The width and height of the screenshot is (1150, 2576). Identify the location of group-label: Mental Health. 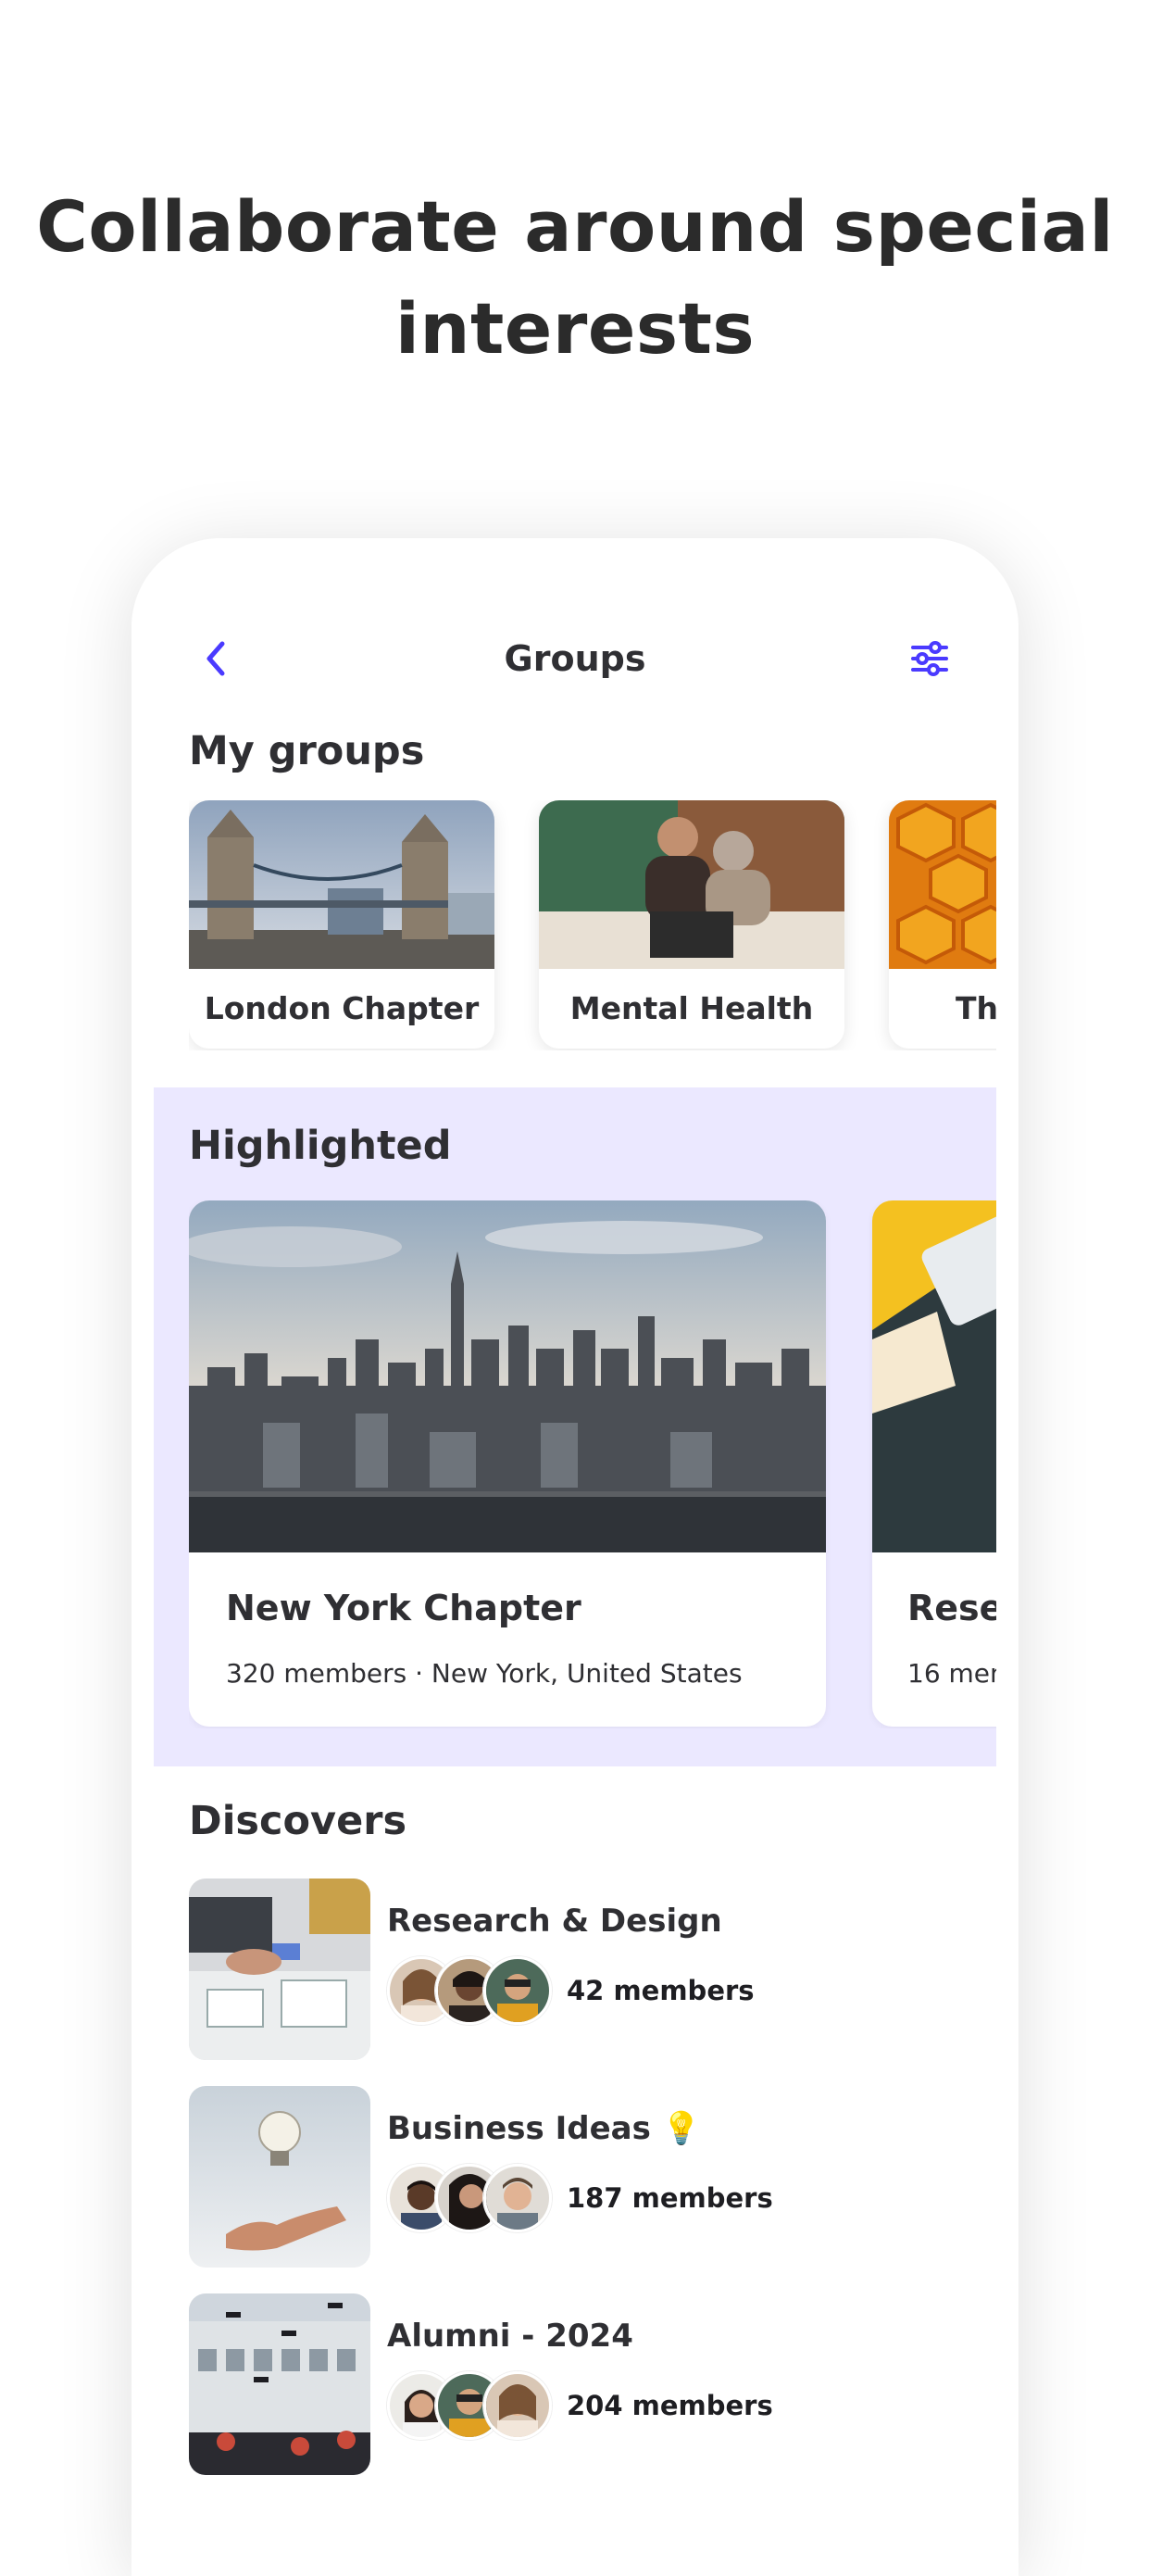
(691, 1008).